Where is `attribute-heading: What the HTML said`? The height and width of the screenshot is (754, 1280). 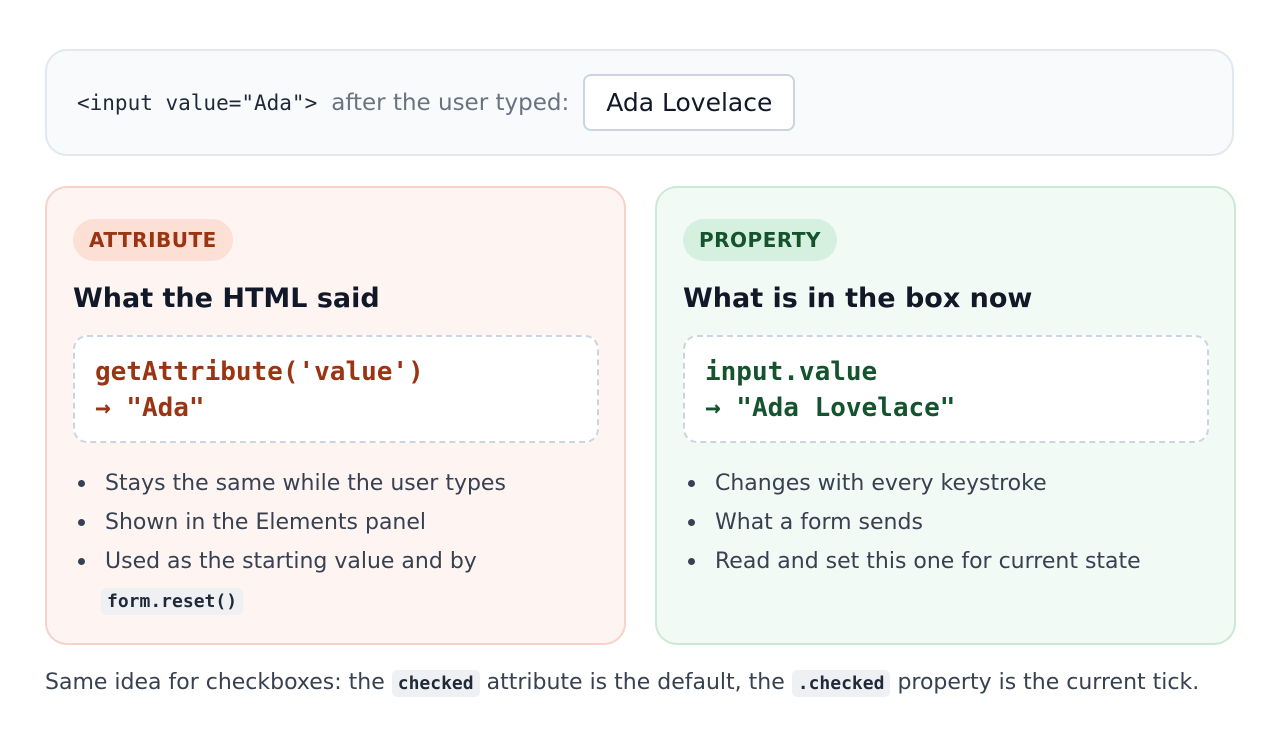
attribute-heading: What the HTML said is located at coordinates (226, 298).